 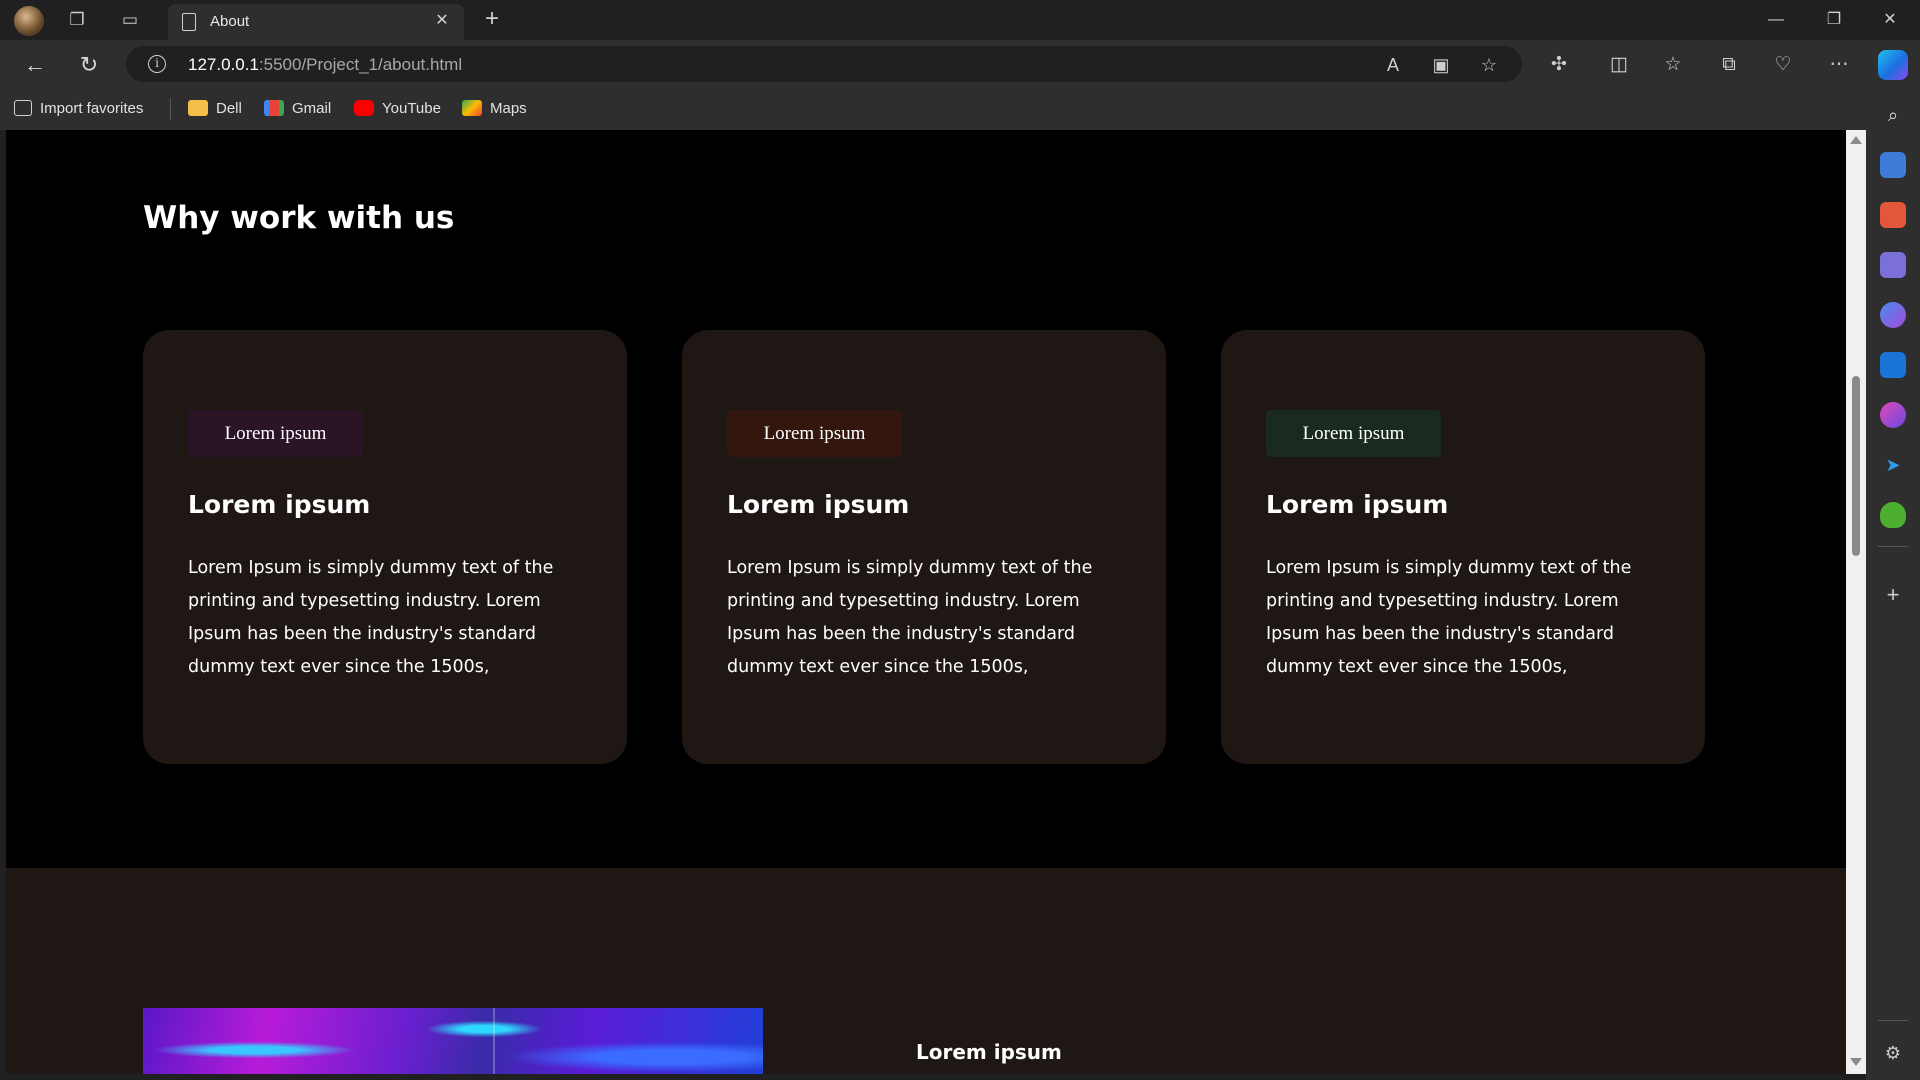 I want to click on read-aloud-icon: A, so click(x=1393, y=65).